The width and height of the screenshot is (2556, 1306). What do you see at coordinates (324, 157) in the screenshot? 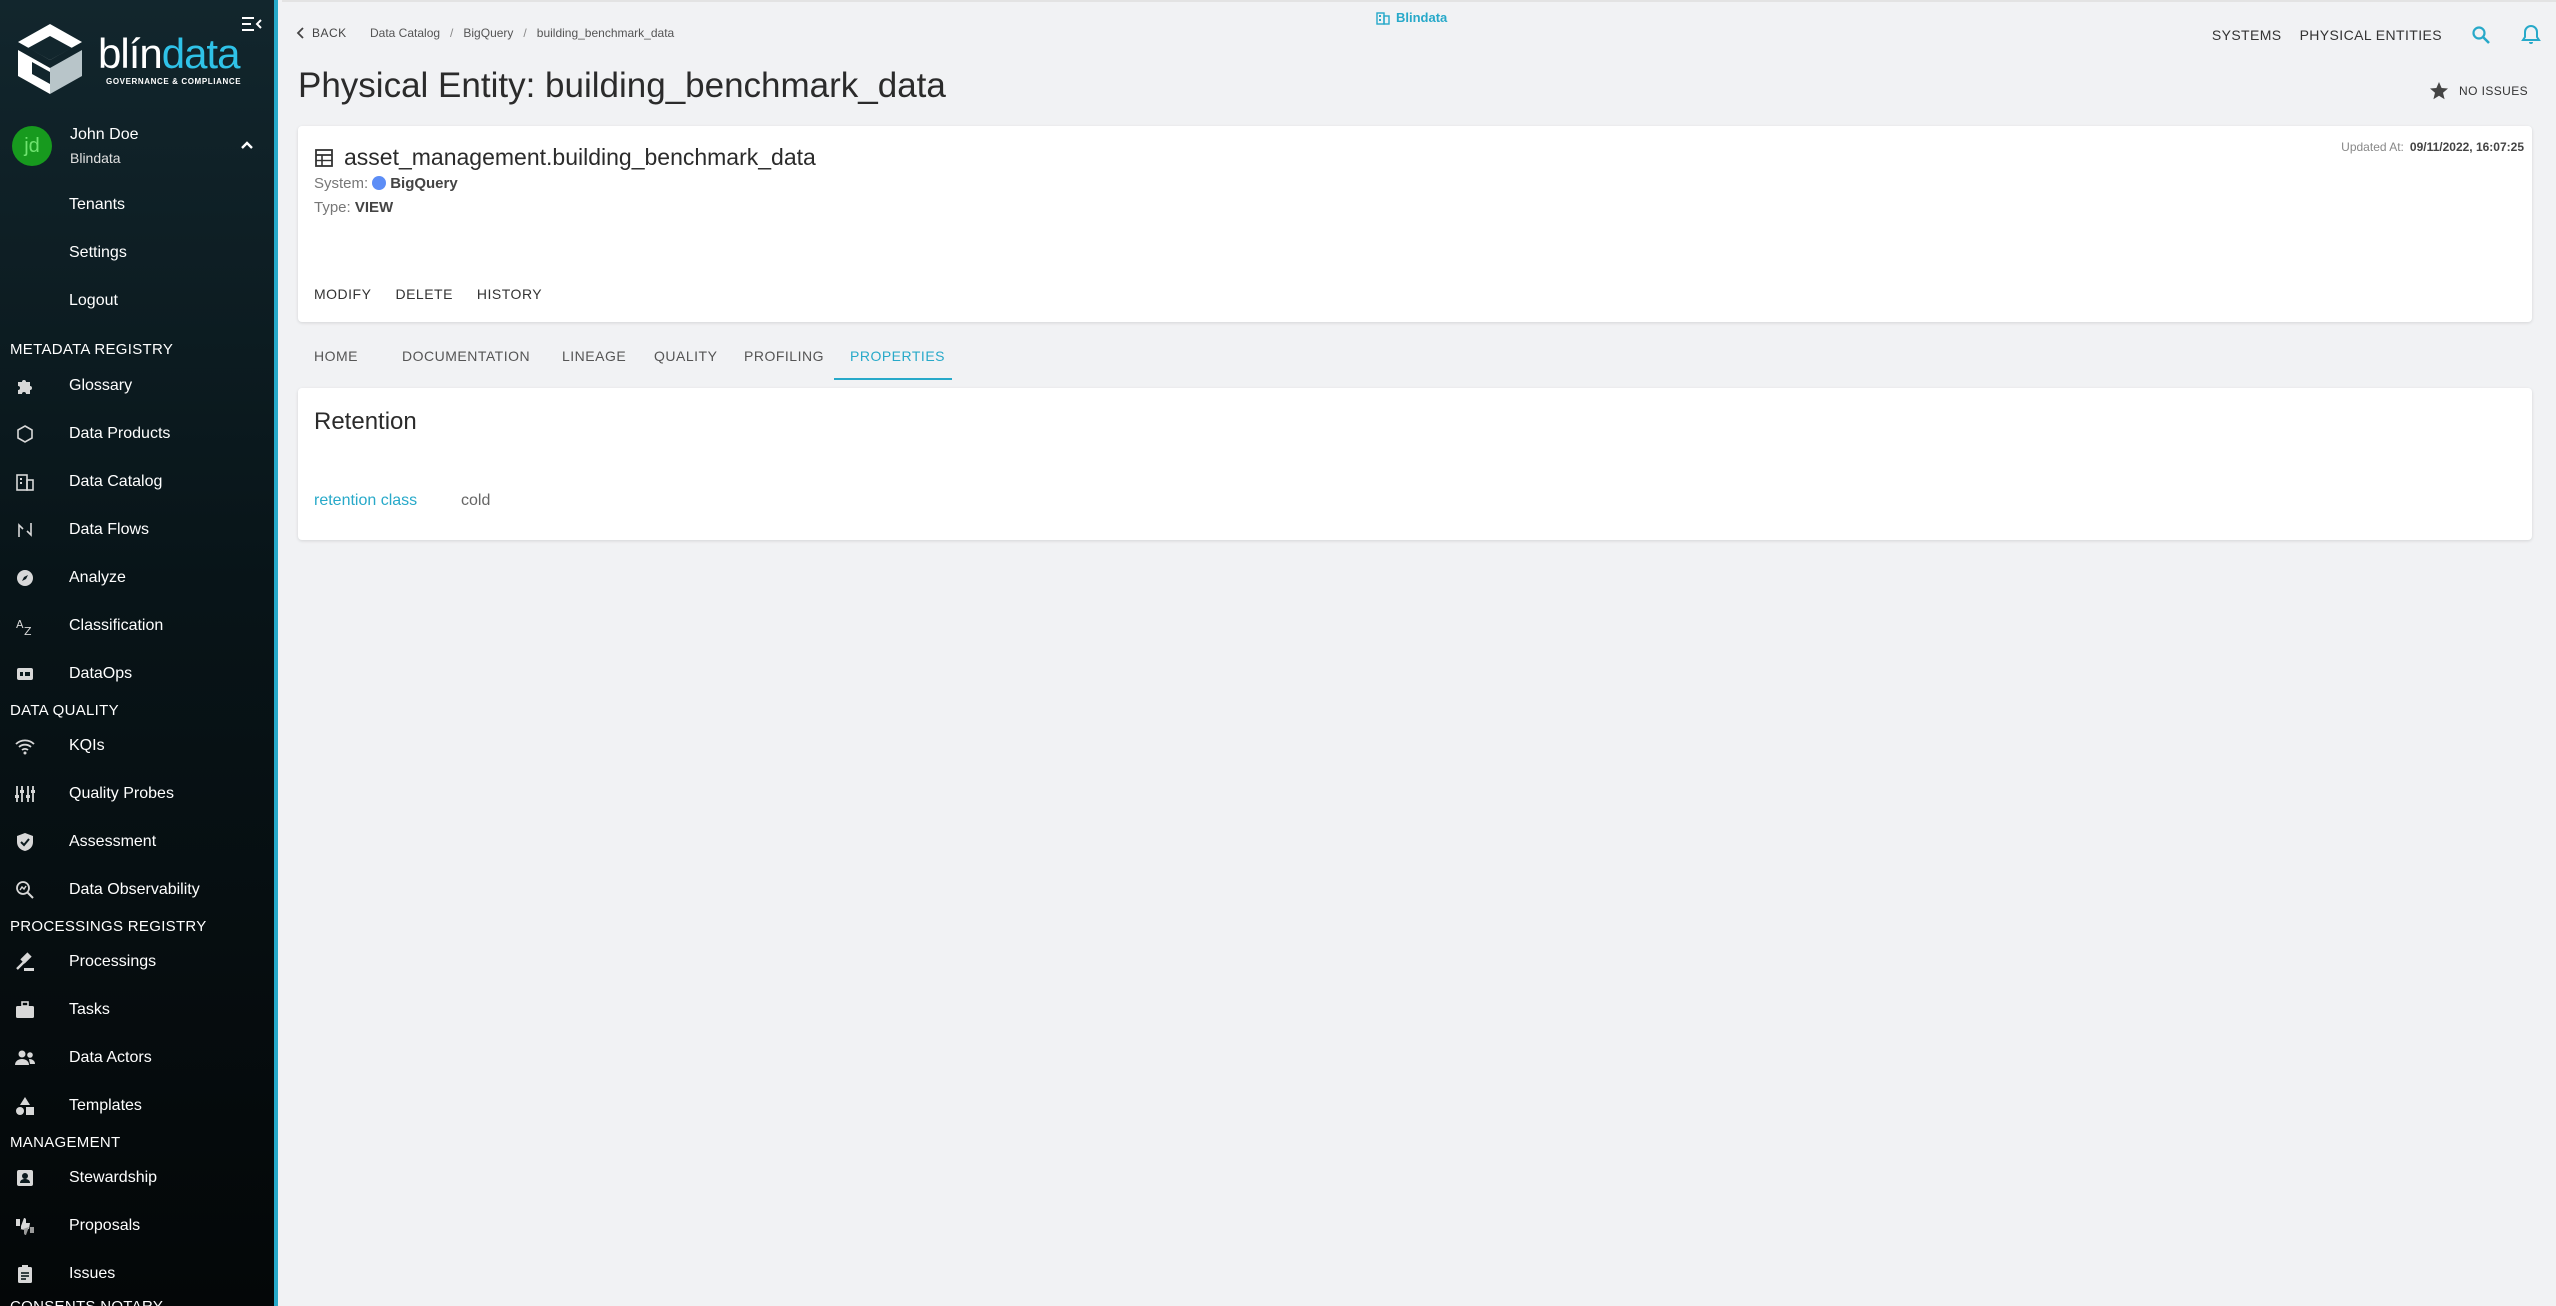
I see `table-icon` at bounding box center [324, 157].